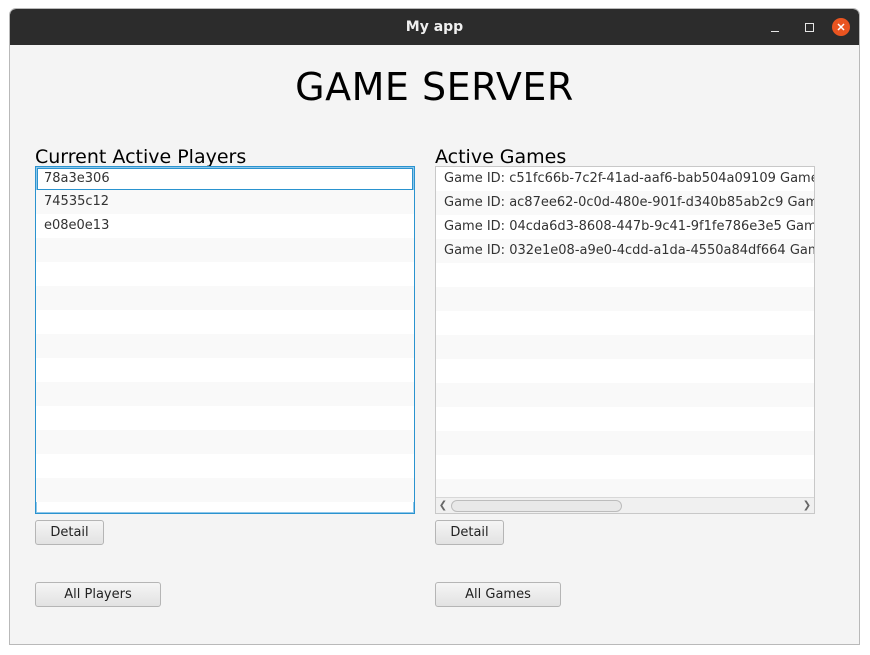 The width and height of the screenshot is (870, 655). I want to click on scroll-right-icon: ❯, so click(807, 505).